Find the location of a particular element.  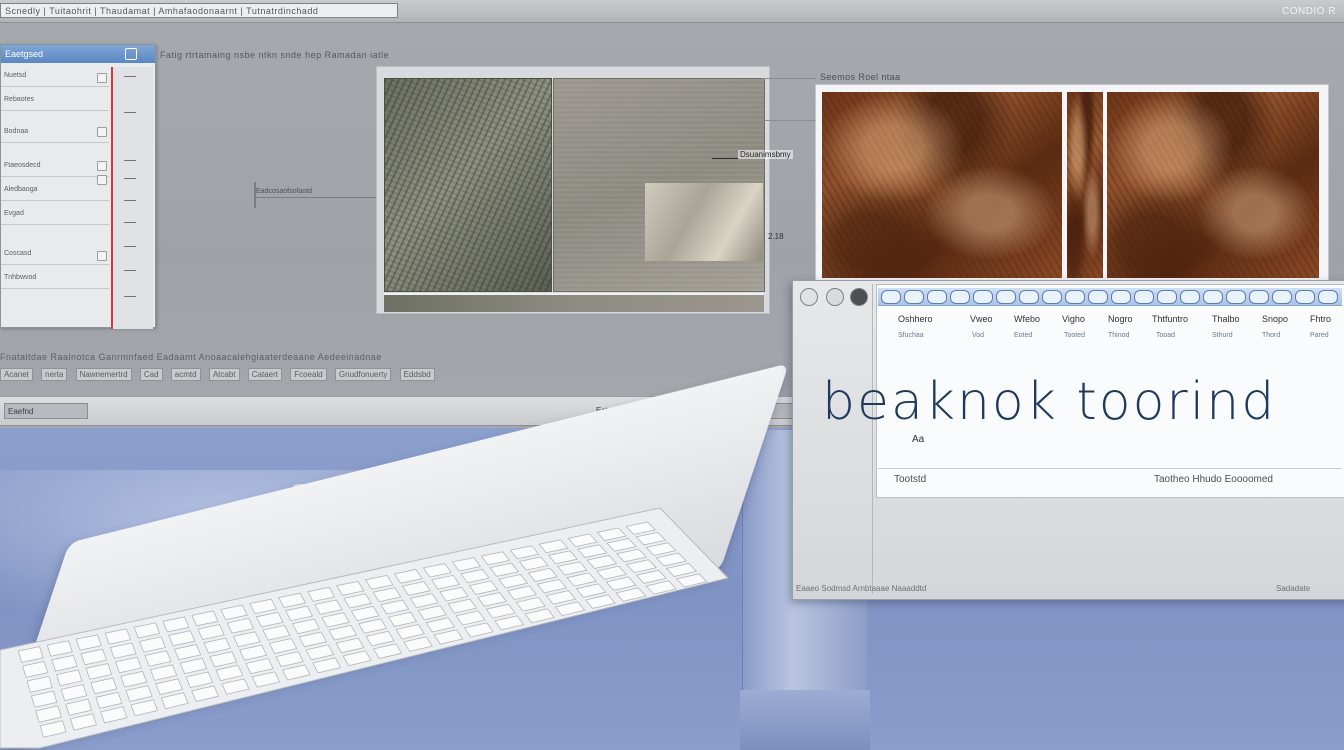

toolbar-button: Fcoeald is located at coordinates (308, 374).